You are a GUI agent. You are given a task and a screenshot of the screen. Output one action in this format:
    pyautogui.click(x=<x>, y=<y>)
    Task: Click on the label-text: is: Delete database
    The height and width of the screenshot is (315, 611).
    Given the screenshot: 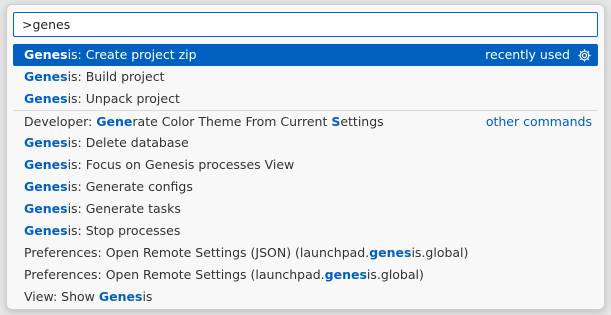 What is the action you would take?
    pyautogui.click(x=128, y=142)
    